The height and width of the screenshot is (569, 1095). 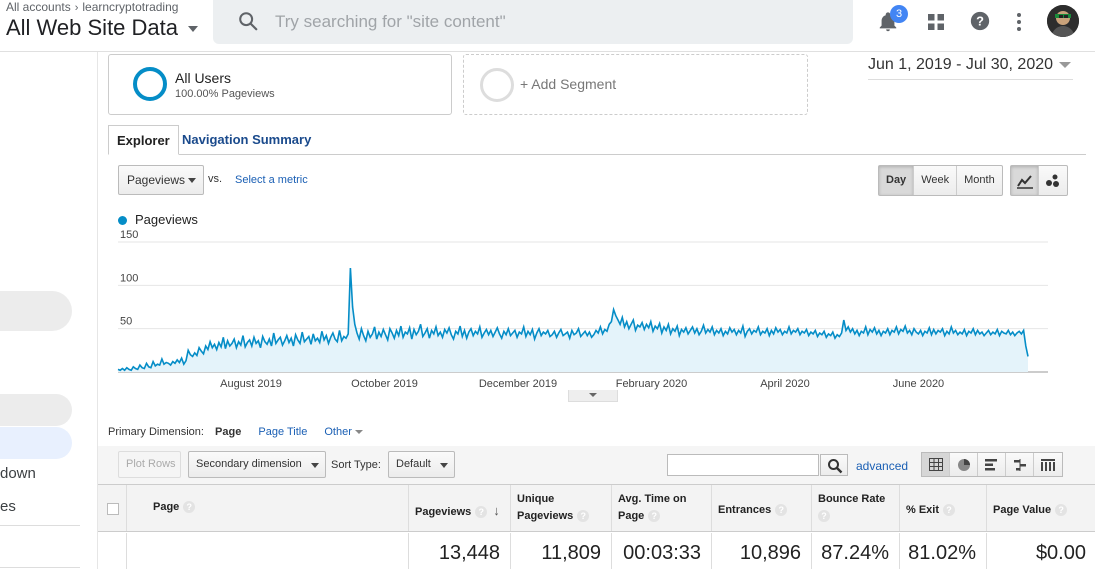 I want to click on performance-view-icon, so click(x=992, y=464).